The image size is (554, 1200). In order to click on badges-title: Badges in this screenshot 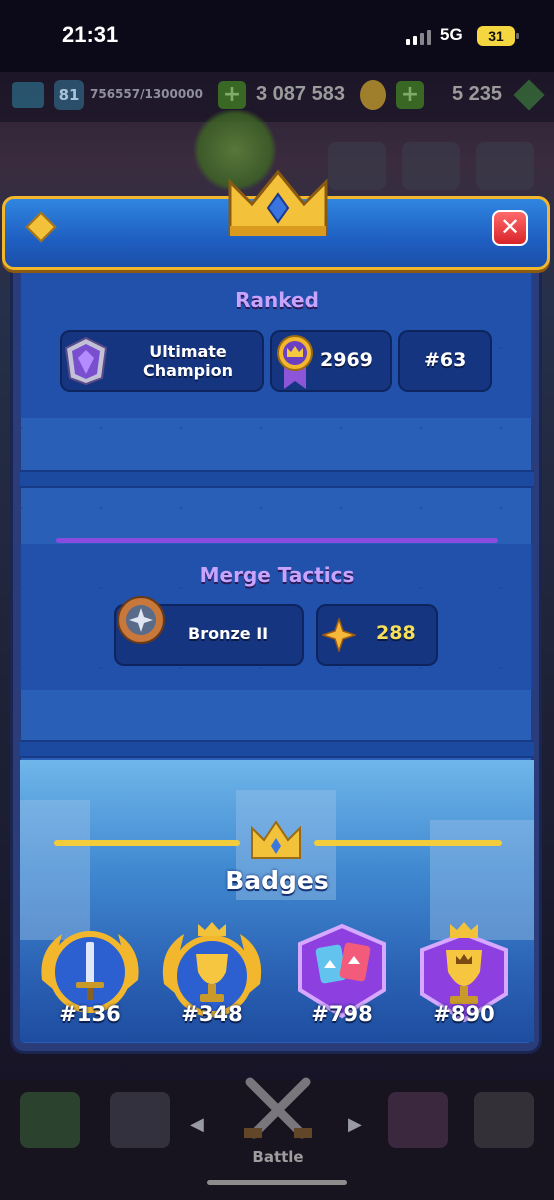, I will do `click(277, 880)`.